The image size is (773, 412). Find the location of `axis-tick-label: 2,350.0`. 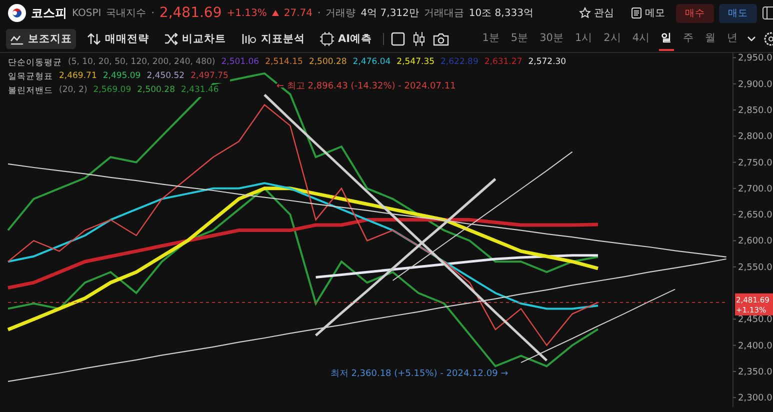

axis-tick-label: 2,350.0 is located at coordinates (755, 372).